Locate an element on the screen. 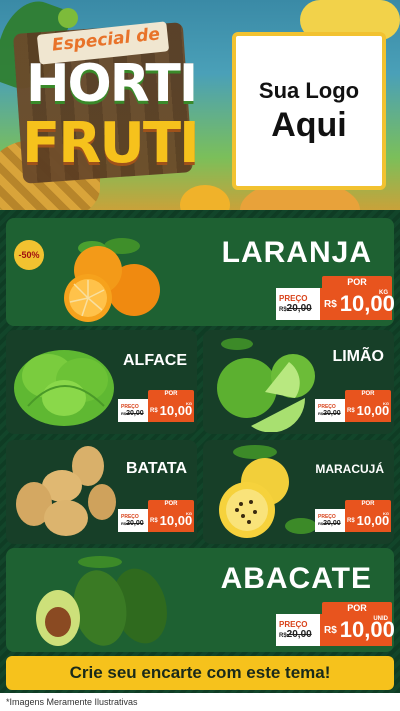 This screenshot has height=711, width=400. logo-placeholder: Sua Logo Aqui is located at coordinates (309, 111).